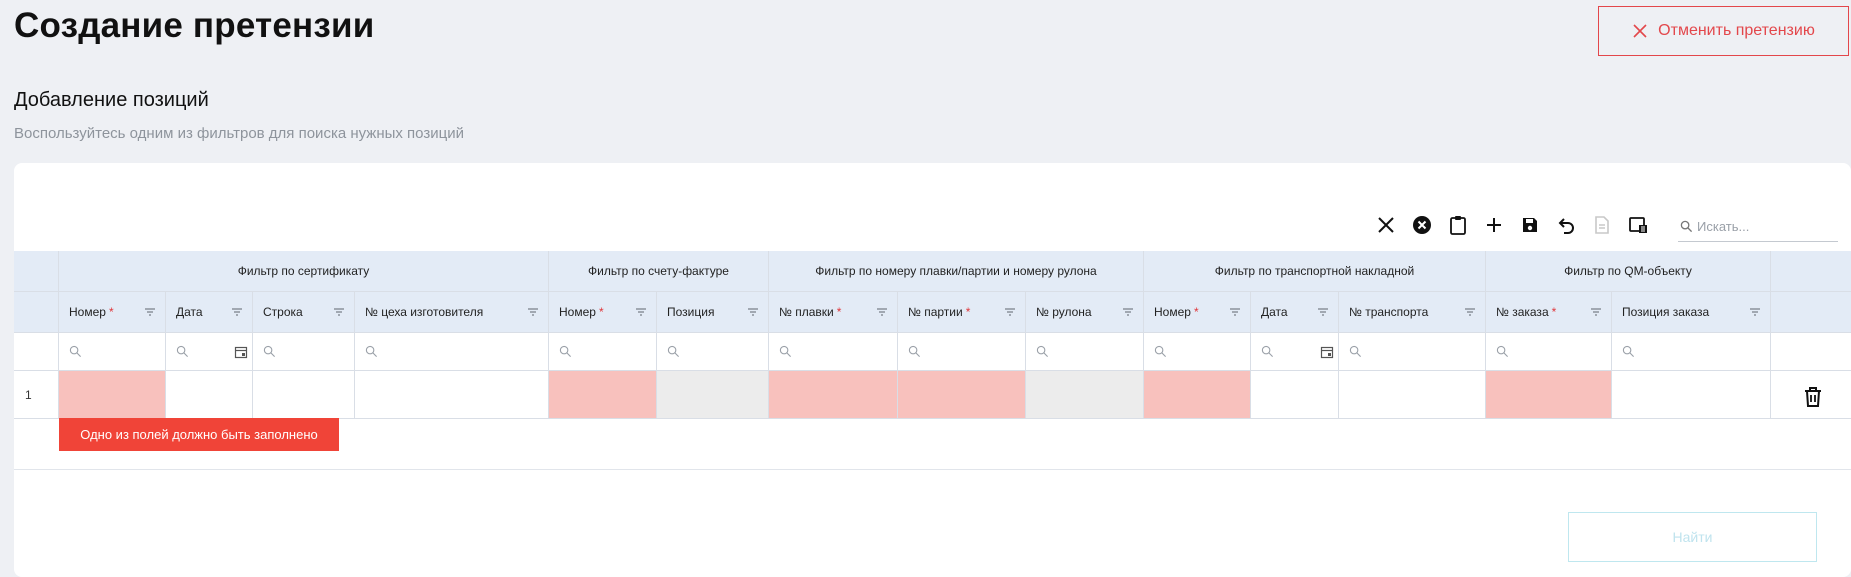 The width and height of the screenshot is (1851, 577). What do you see at coordinates (1602, 225) in the screenshot?
I see `export-icon` at bounding box center [1602, 225].